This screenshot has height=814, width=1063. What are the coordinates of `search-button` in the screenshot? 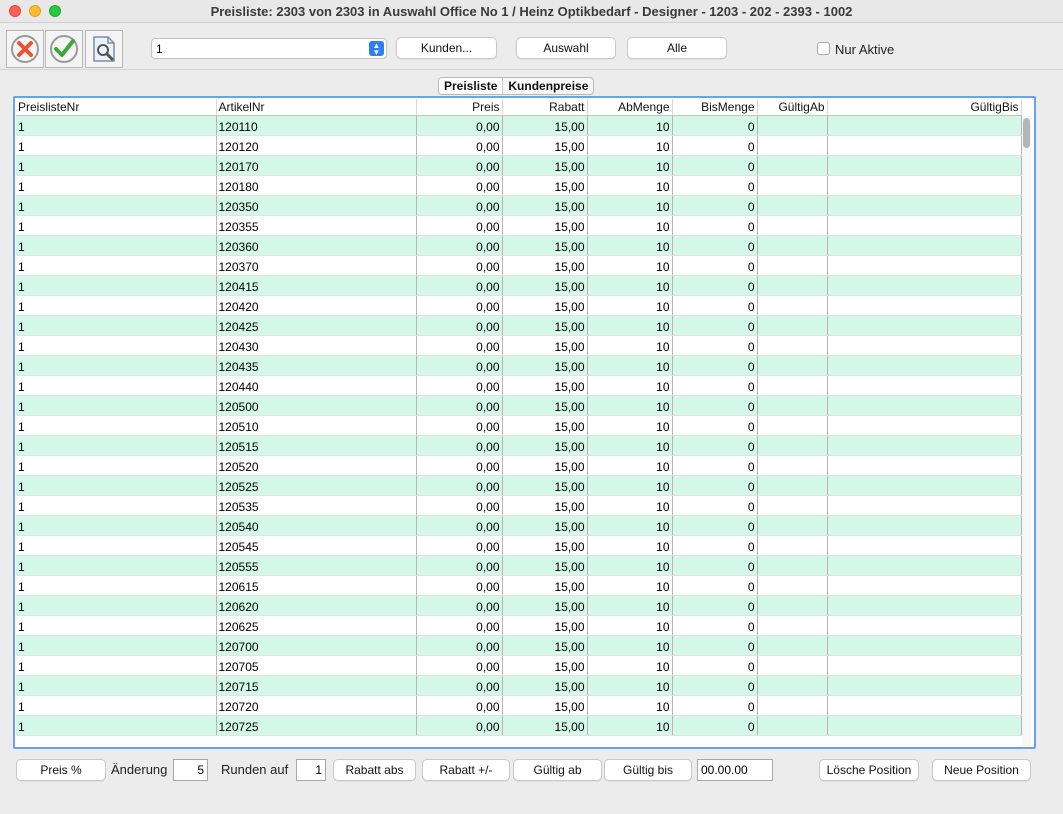 It's located at (104, 49).